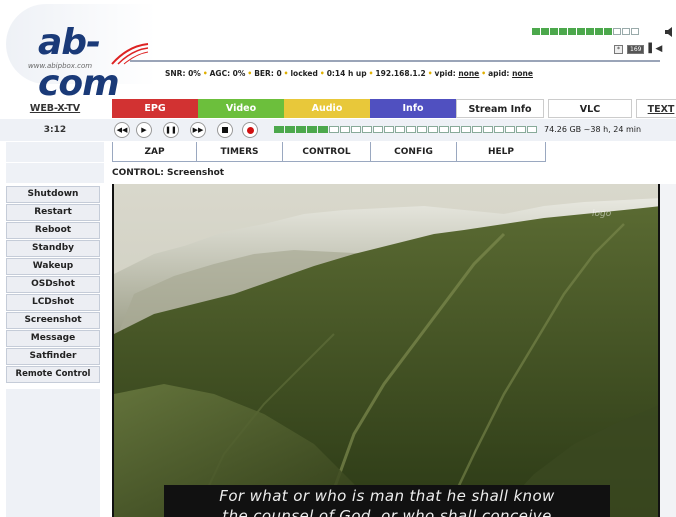 The height and width of the screenshot is (517, 676). I want to click on play-icon: ▶, so click(144, 130).